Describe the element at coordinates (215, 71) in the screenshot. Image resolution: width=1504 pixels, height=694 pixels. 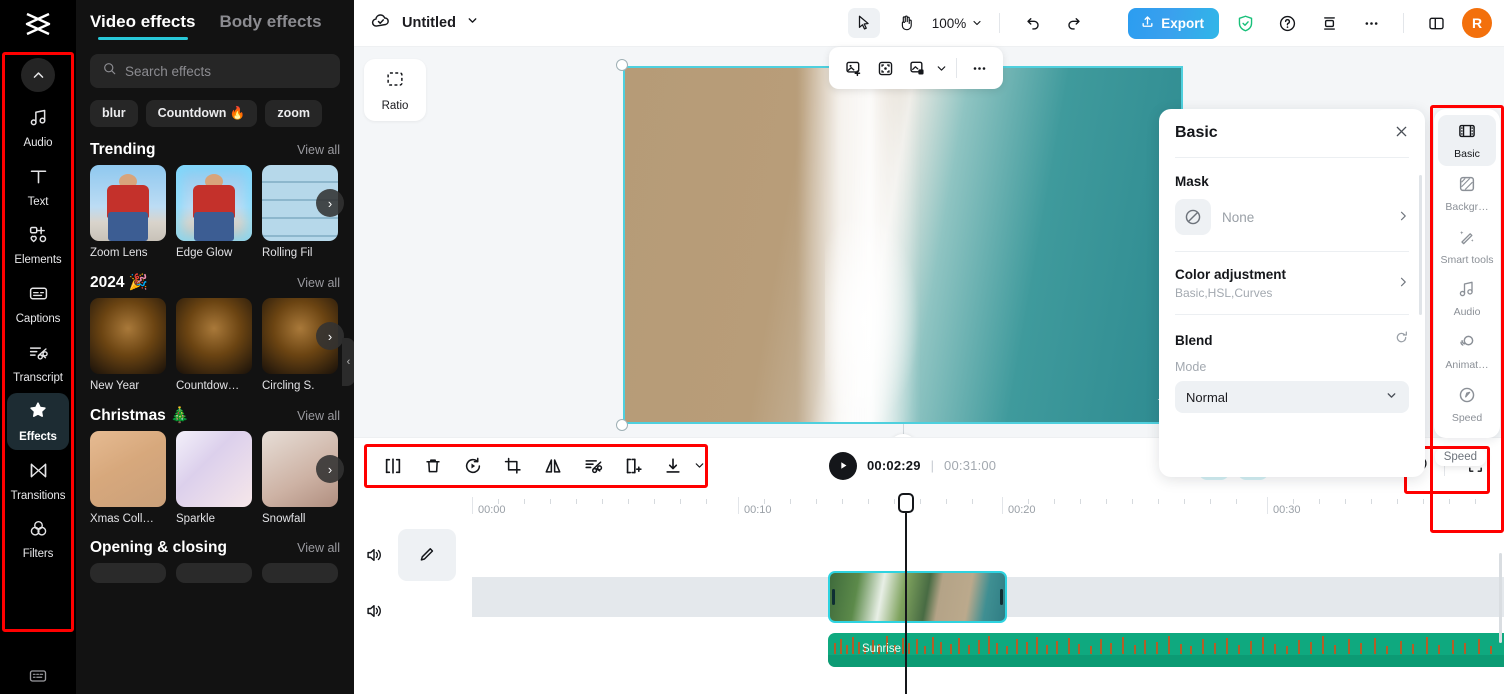
I see `search-input: Search effects` at that location.